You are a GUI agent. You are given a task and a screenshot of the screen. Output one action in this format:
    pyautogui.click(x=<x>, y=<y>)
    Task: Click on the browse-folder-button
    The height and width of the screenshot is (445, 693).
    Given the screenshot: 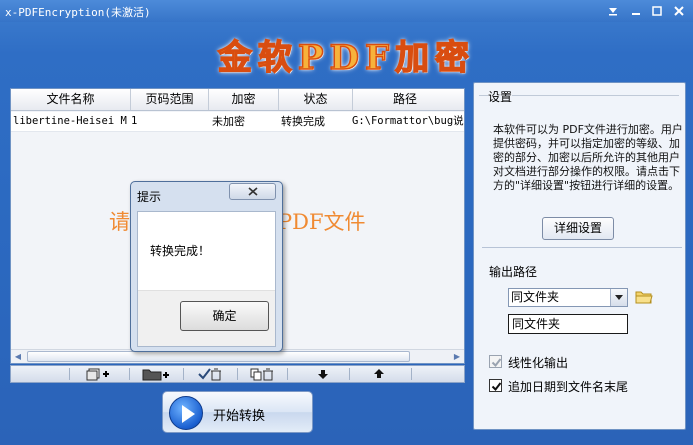 What is the action you would take?
    pyautogui.click(x=644, y=298)
    